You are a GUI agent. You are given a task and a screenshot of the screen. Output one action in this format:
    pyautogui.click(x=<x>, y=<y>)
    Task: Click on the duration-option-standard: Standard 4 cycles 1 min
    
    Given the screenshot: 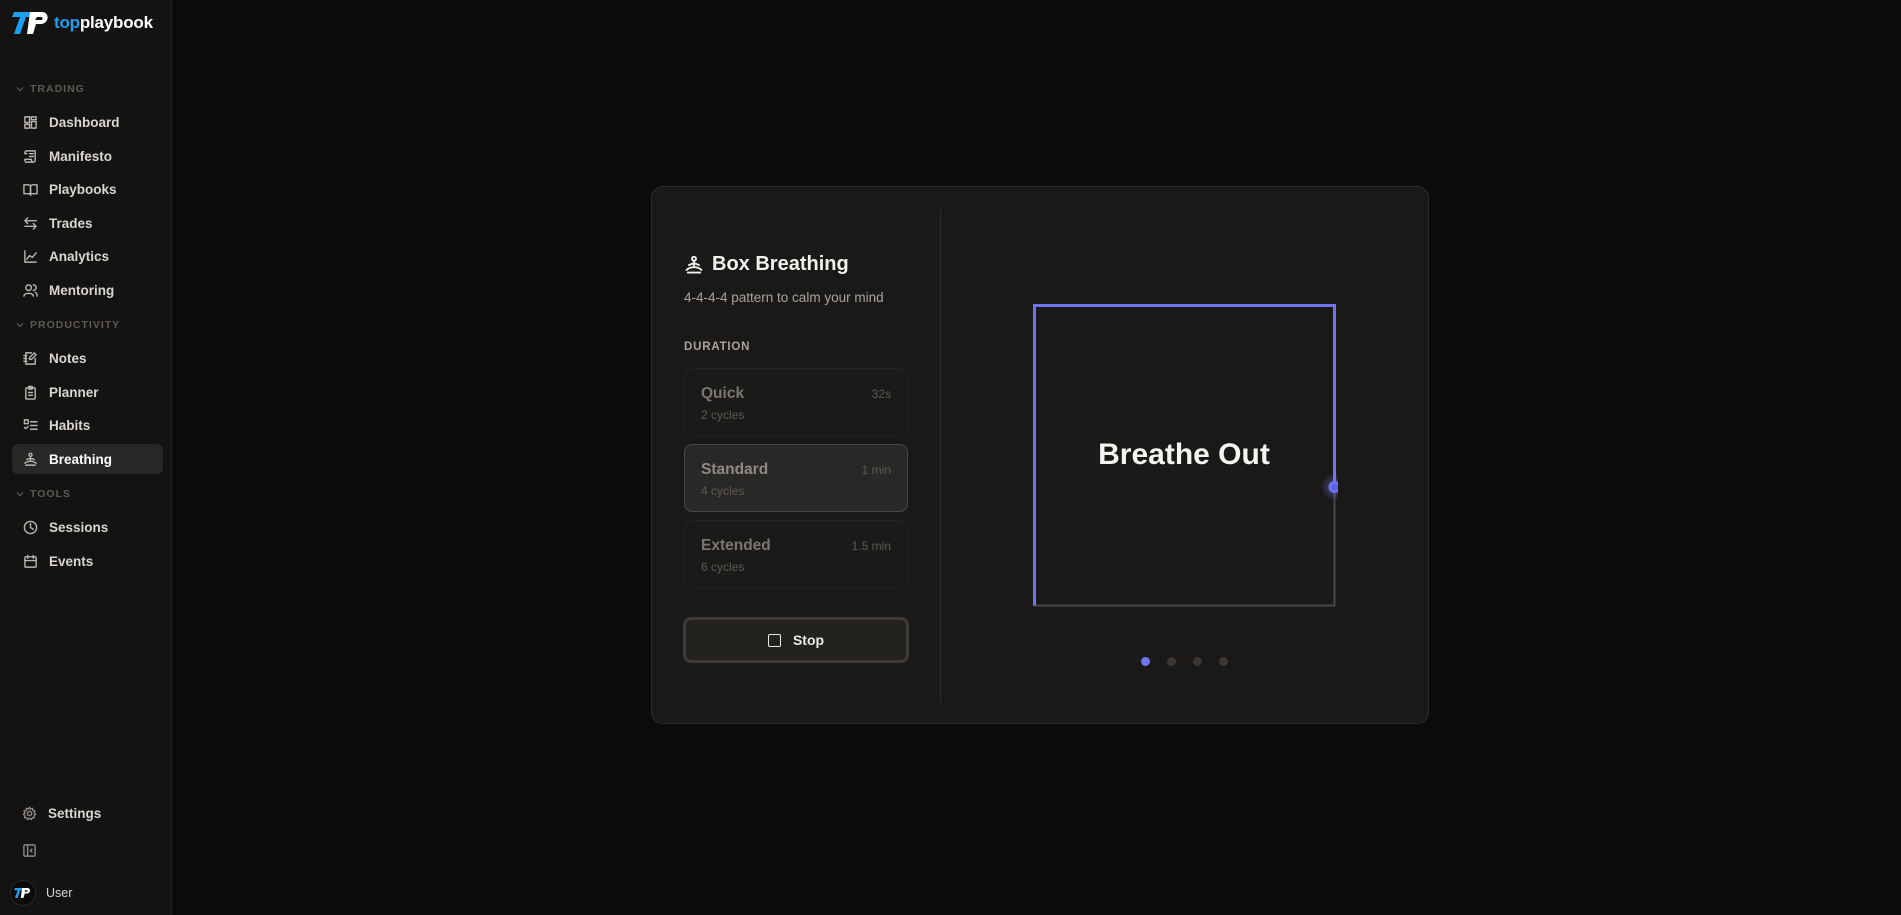 What is the action you would take?
    pyautogui.click(x=796, y=478)
    